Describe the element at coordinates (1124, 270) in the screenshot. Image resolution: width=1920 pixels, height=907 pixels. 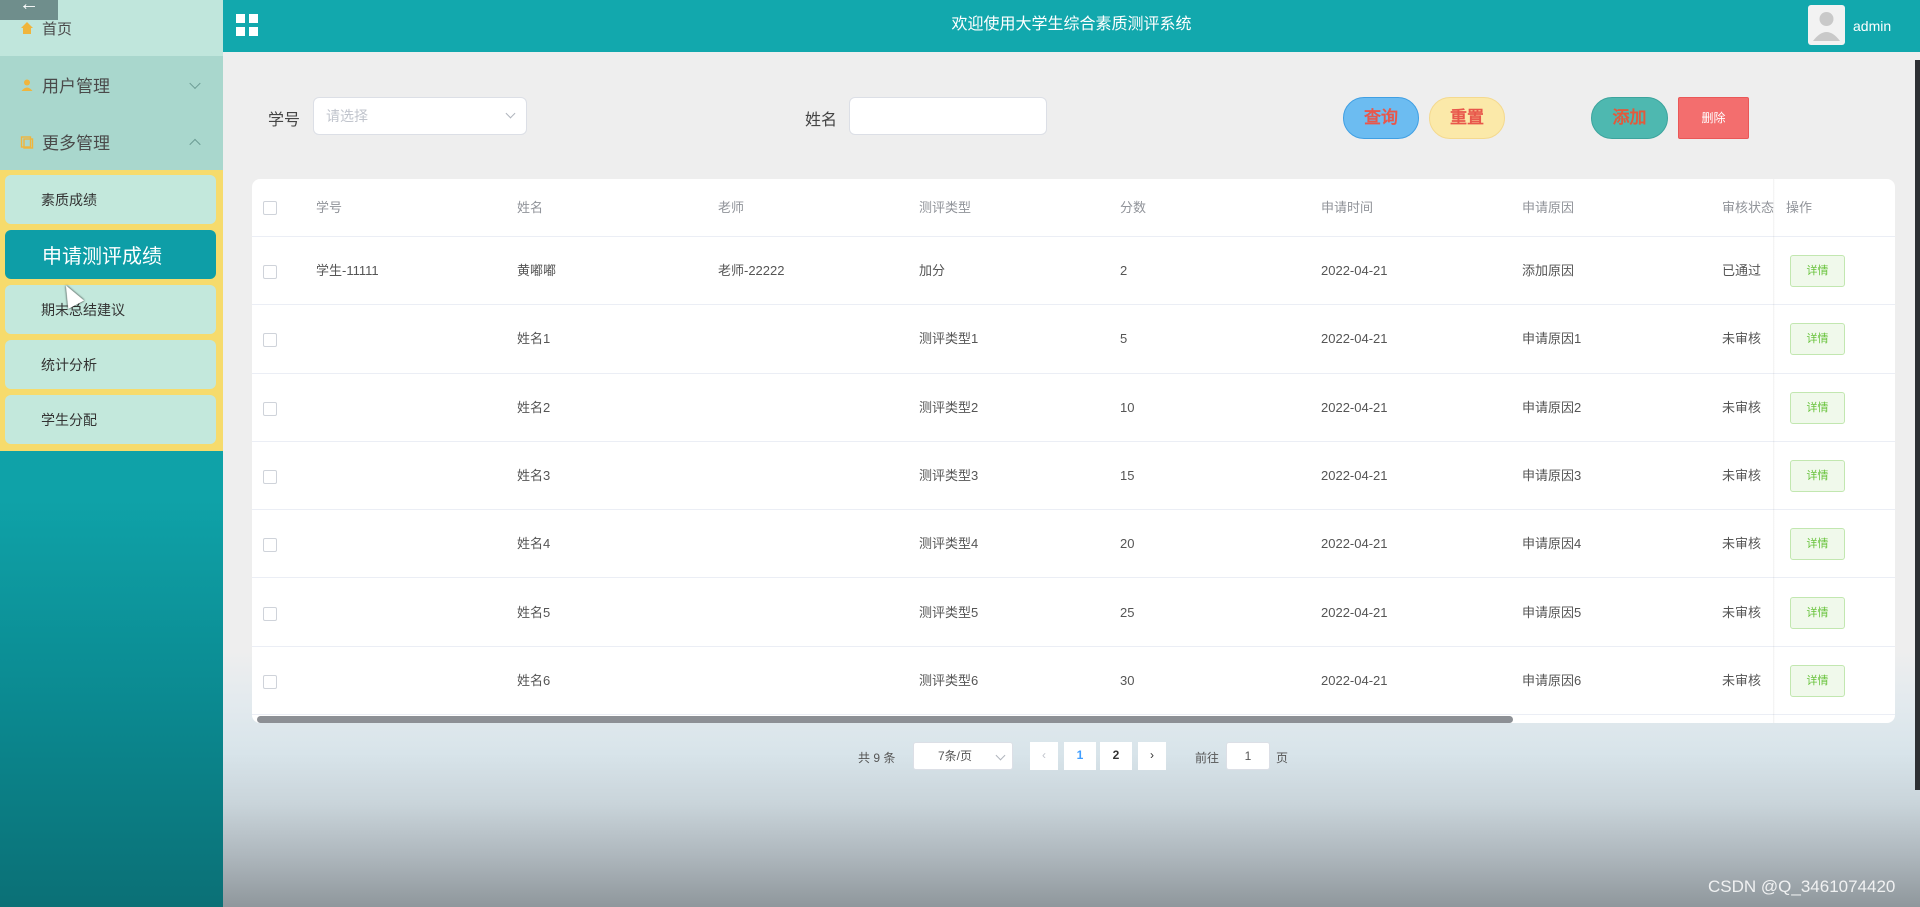
I see `cell-score: 2` at that location.